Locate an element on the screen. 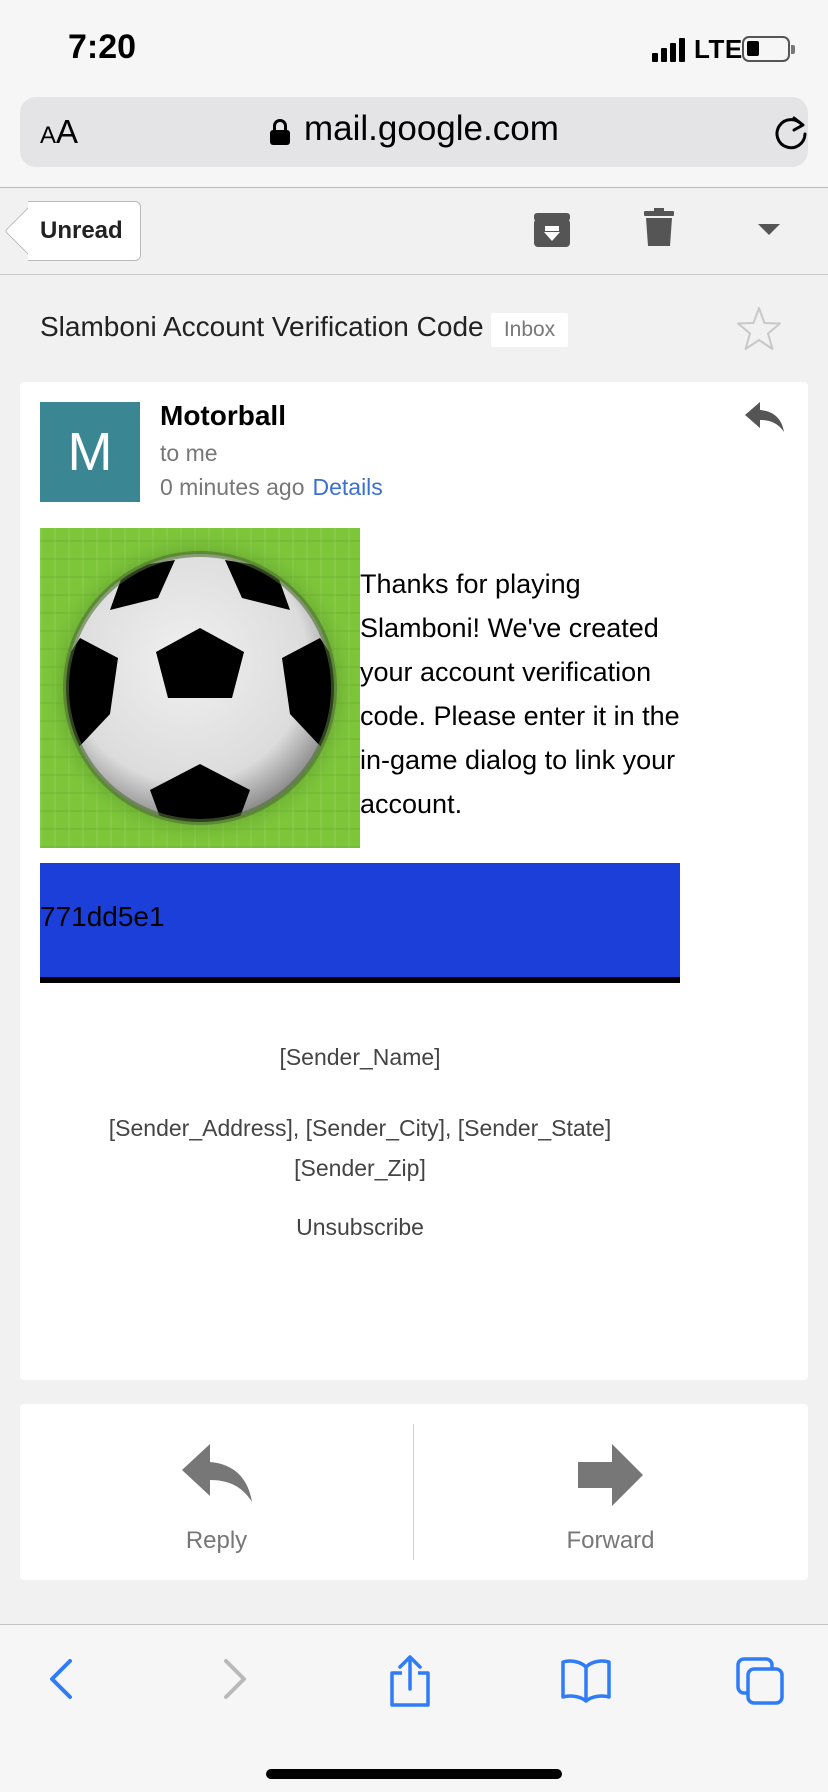 Image resolution: width=828 pixels, height=1792 pixels. browser-bottom-bar is located at coordinates (414, 1708).